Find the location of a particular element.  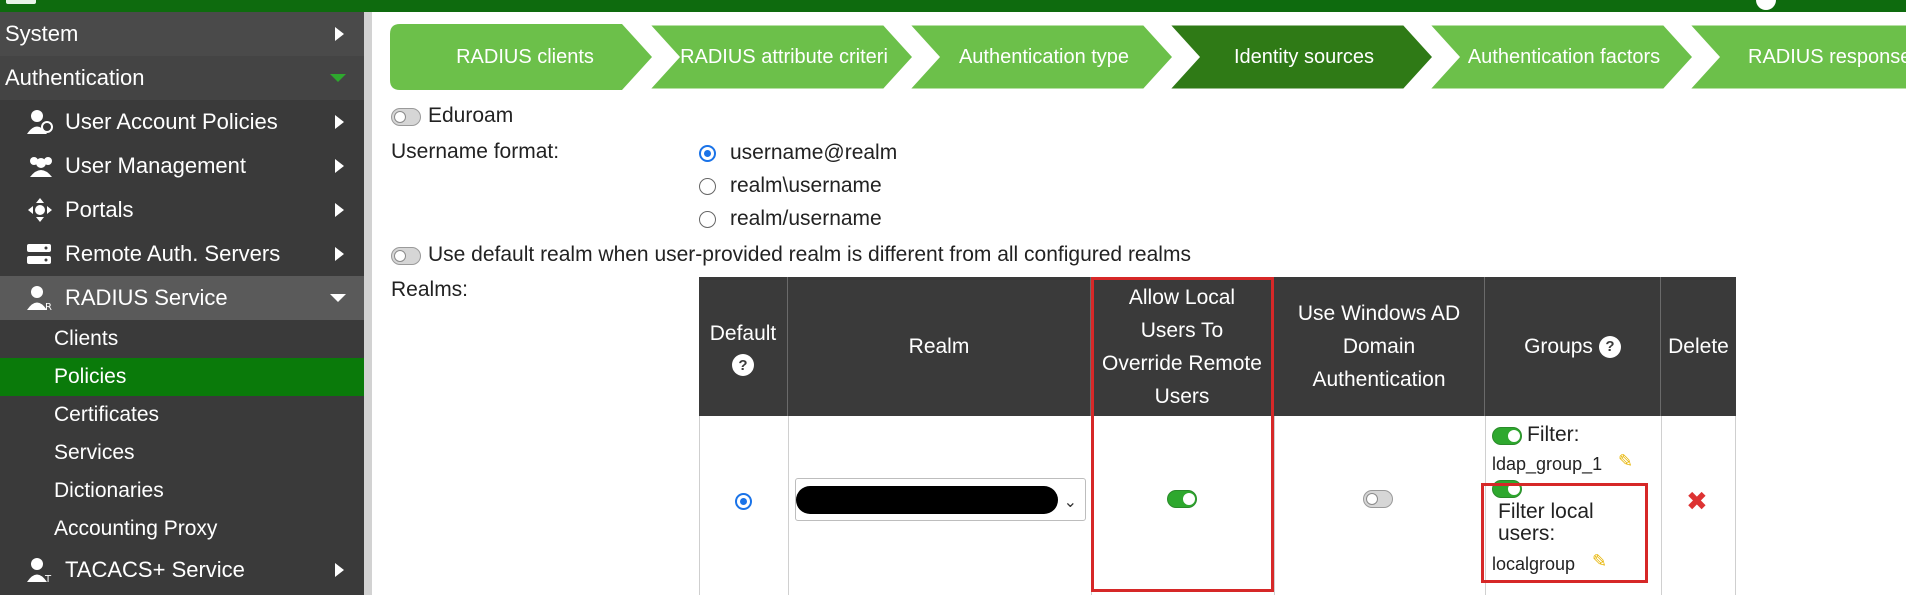

eduroam-toggle is located at coordinates (406, 117).